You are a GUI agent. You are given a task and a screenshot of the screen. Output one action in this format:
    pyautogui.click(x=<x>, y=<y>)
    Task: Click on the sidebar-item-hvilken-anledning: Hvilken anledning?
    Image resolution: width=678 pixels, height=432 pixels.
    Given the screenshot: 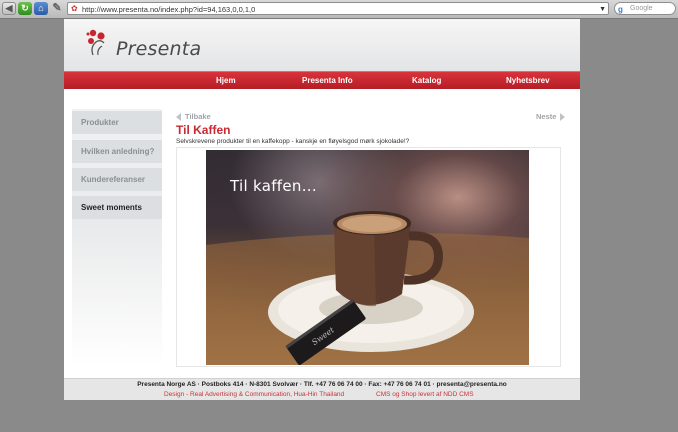 What is the action you would take?
    pyautogui.click(x=117, y=151)
    